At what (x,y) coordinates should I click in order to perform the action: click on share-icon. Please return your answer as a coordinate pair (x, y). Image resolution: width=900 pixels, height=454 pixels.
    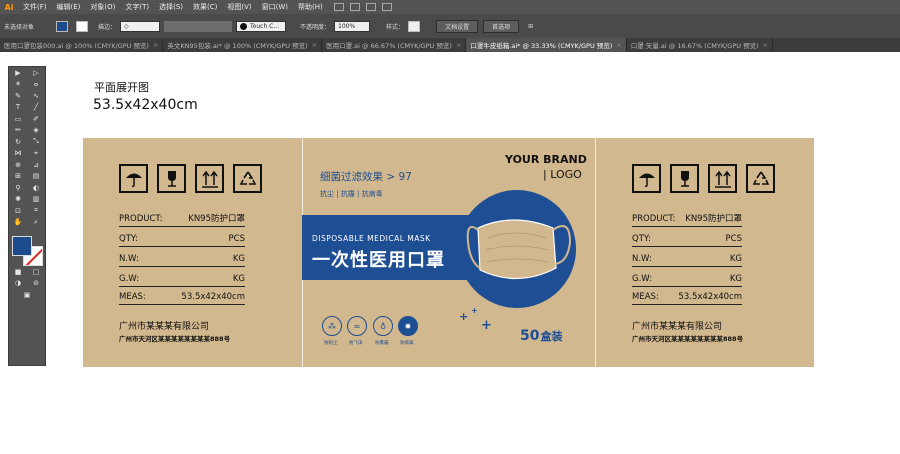
    Looking at the image, I should click on (386, 7).